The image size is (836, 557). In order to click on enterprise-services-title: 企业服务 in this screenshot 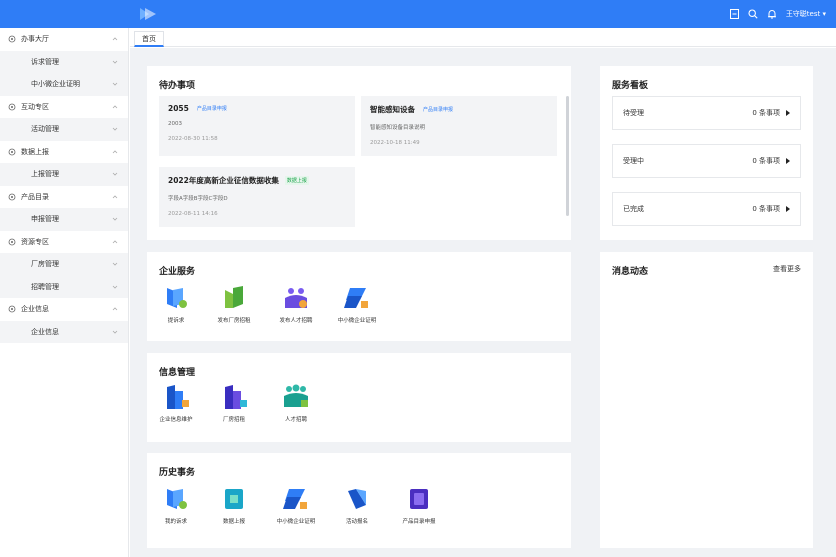, I will do `click(177, 272)`.